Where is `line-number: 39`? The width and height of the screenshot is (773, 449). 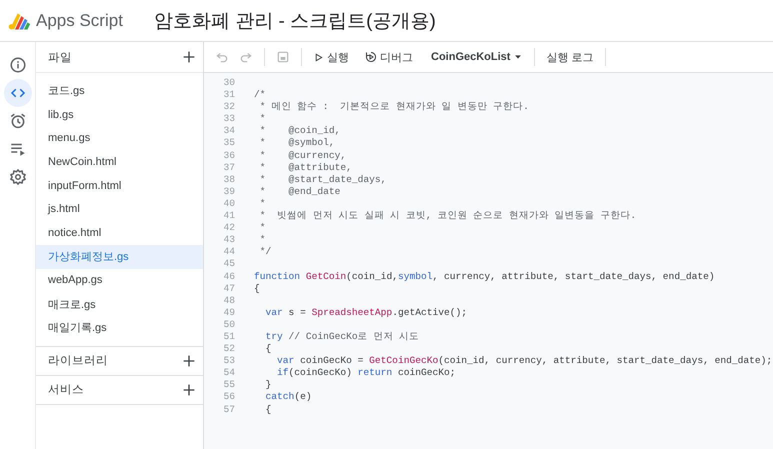
line-number: 39 is located at coordinates (228, 192).